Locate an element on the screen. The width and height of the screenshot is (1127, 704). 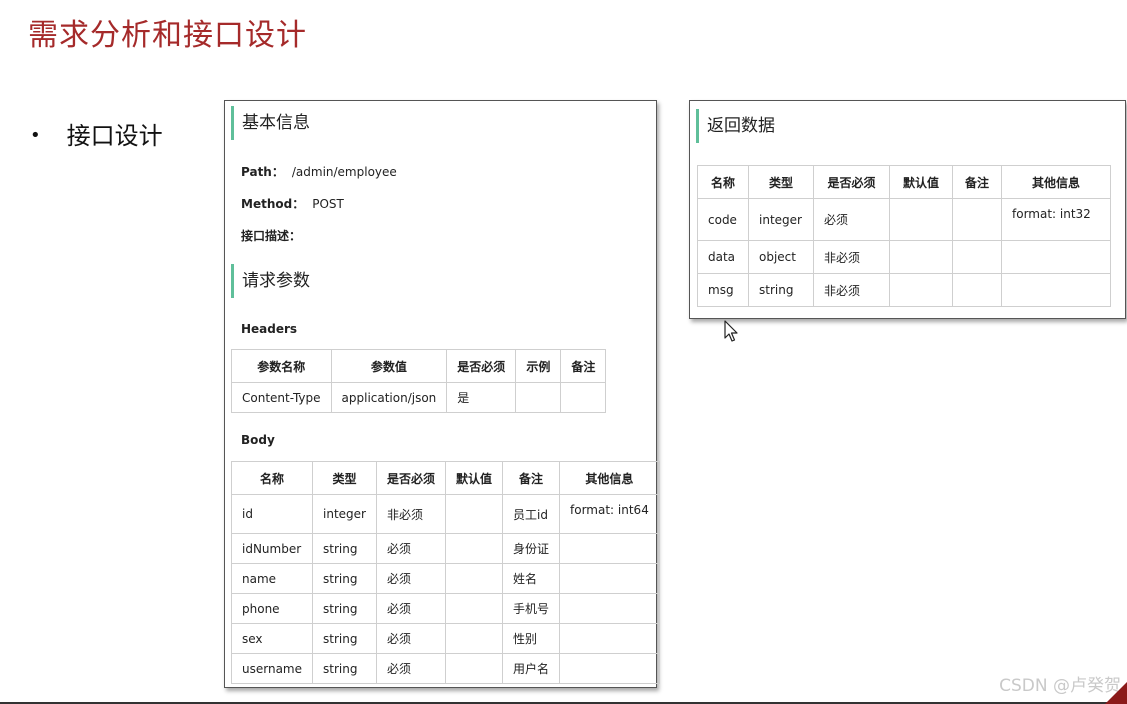
slide-title: 需求分析和接口设计 is located at coordinates (167, 35).